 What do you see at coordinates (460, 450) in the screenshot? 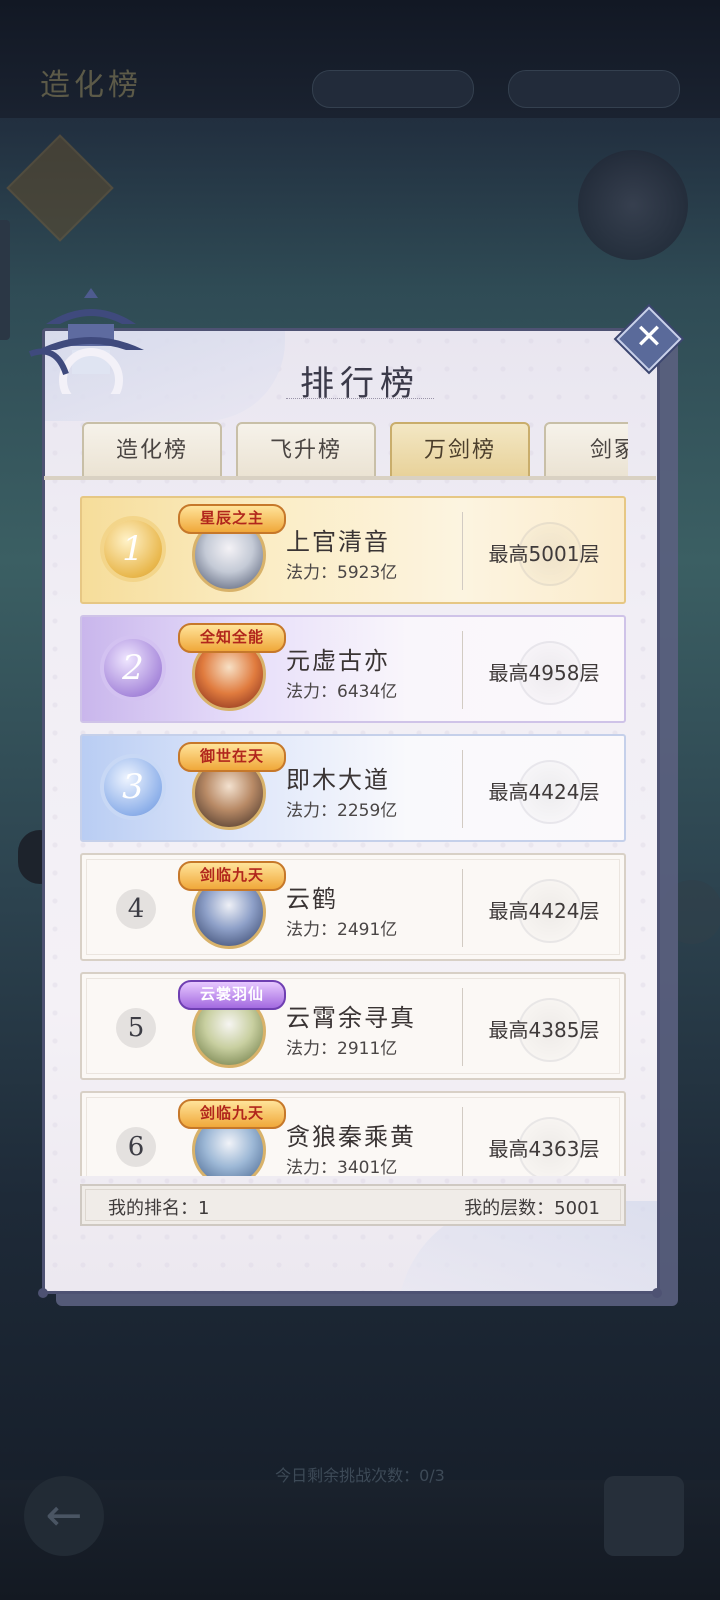
I see `tab-myriad-swords: 万剑榜` at bounding box center [460, 450].